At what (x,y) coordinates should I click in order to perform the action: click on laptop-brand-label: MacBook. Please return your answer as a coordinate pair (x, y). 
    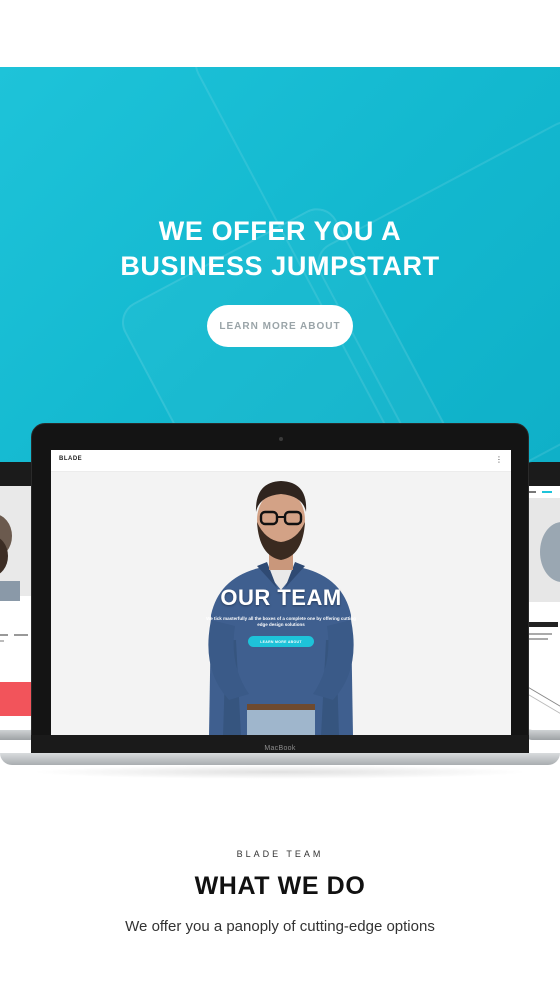
    Looking at the image, I should click on (280, 748).